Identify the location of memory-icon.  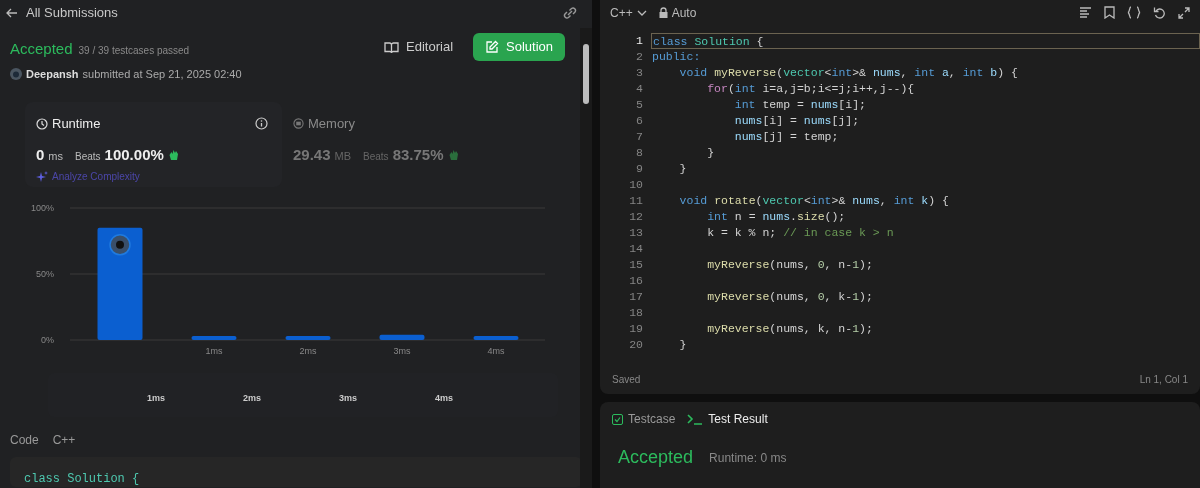
(298, 124).